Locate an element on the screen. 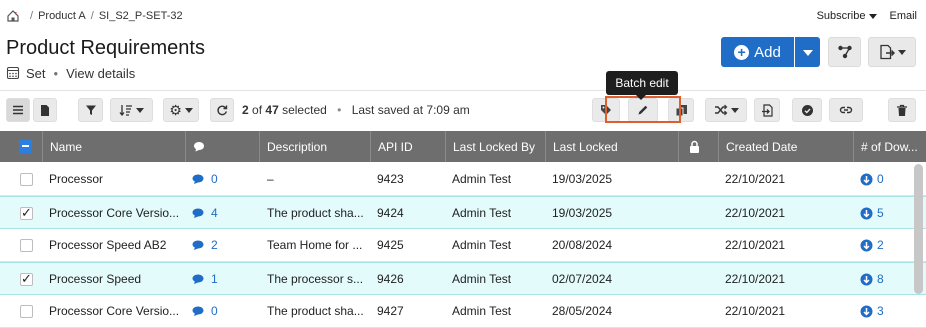  sort-button is located at coordinates (131, 110).